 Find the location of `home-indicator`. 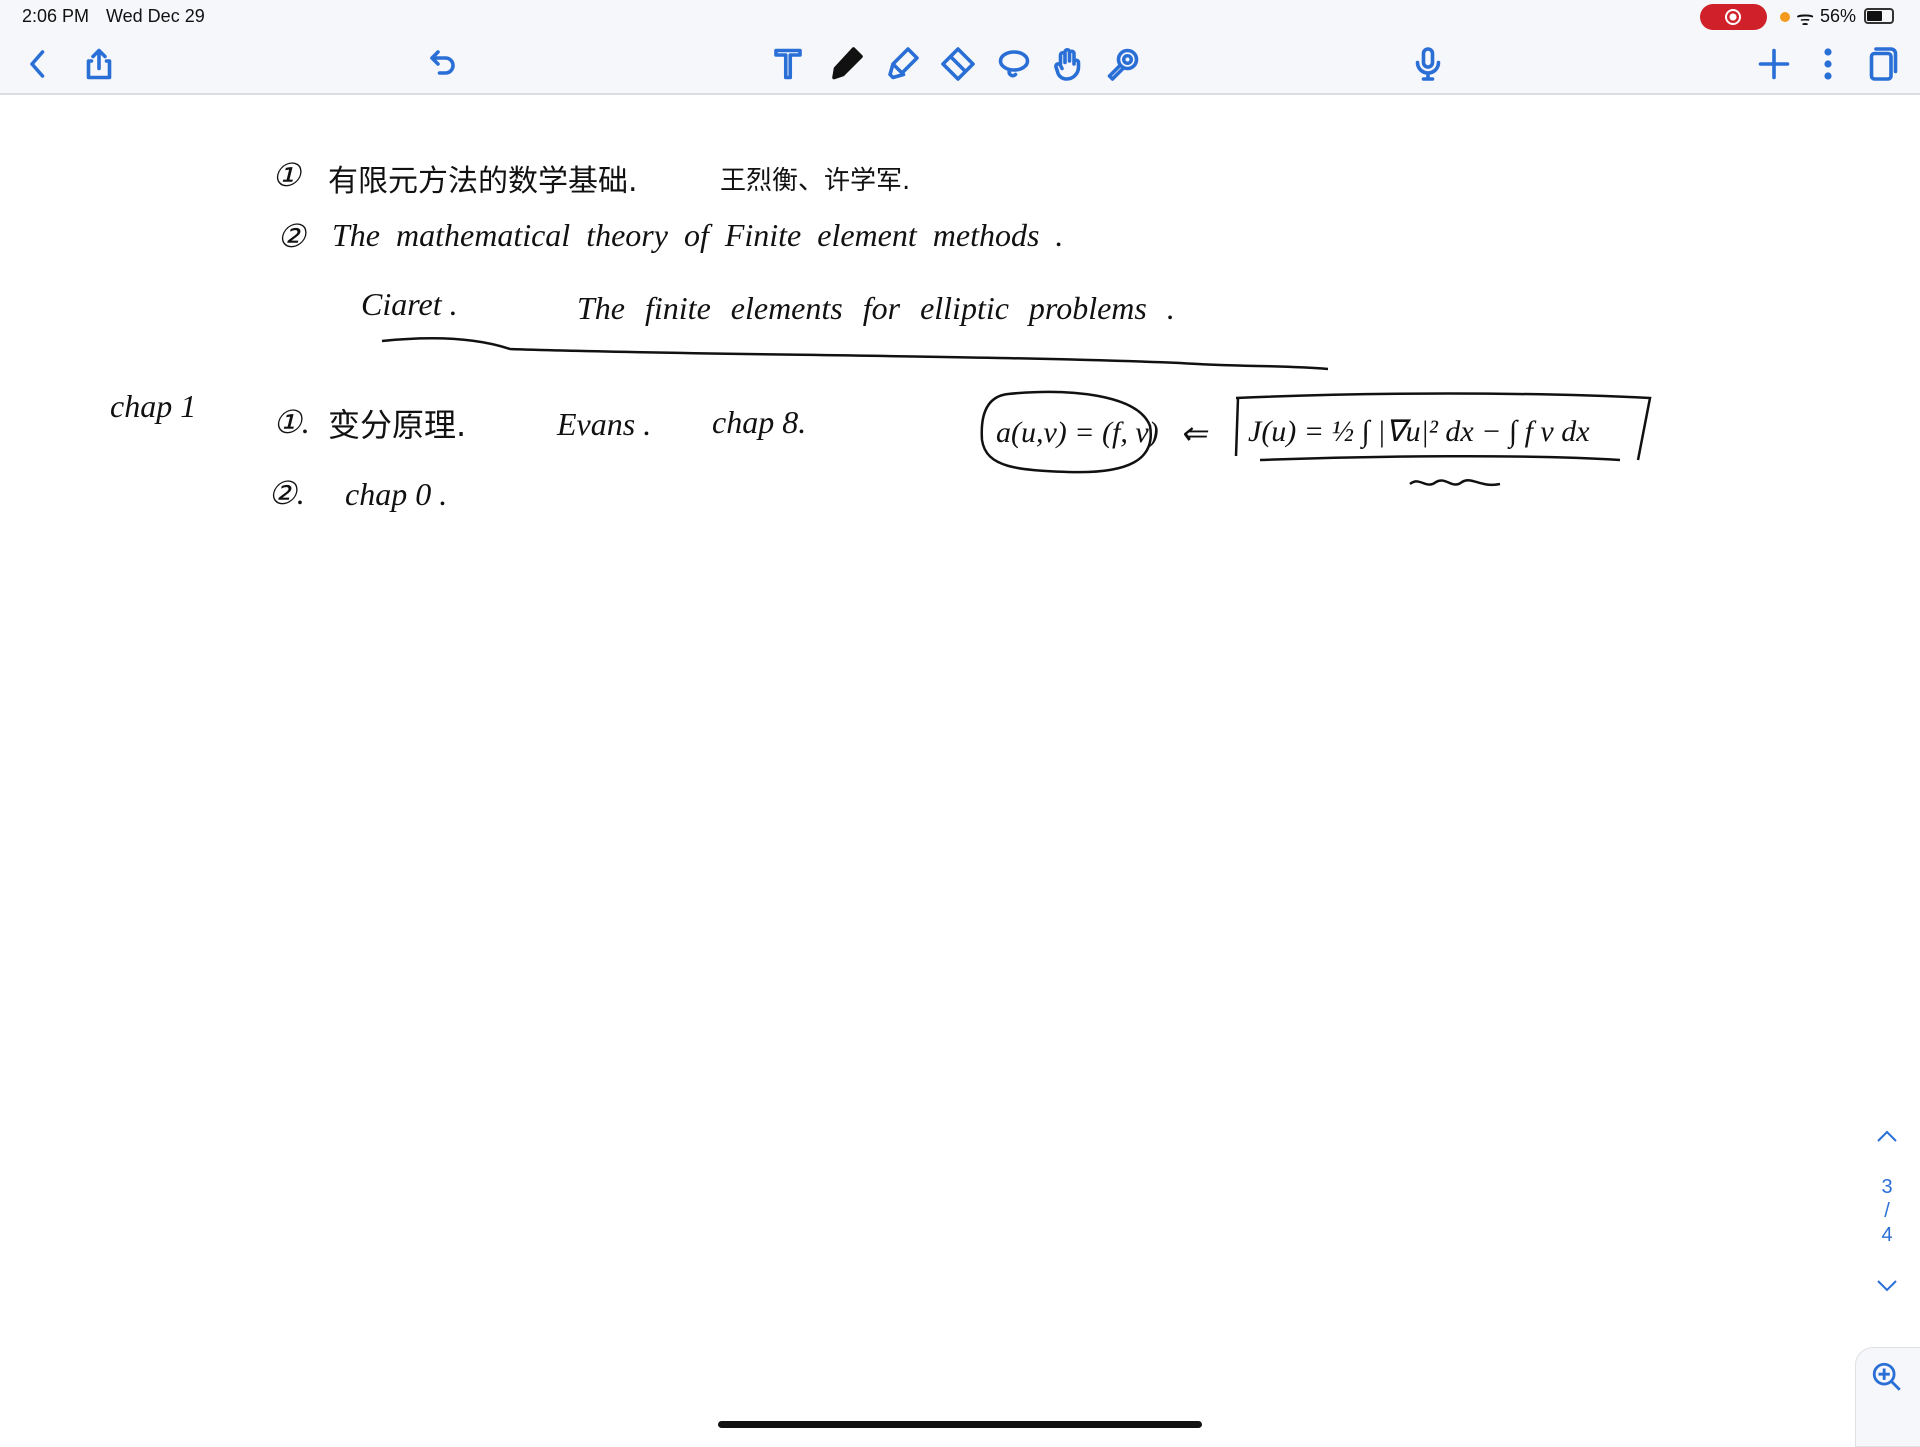

home-indicator is located at coordinates (960, 1424).